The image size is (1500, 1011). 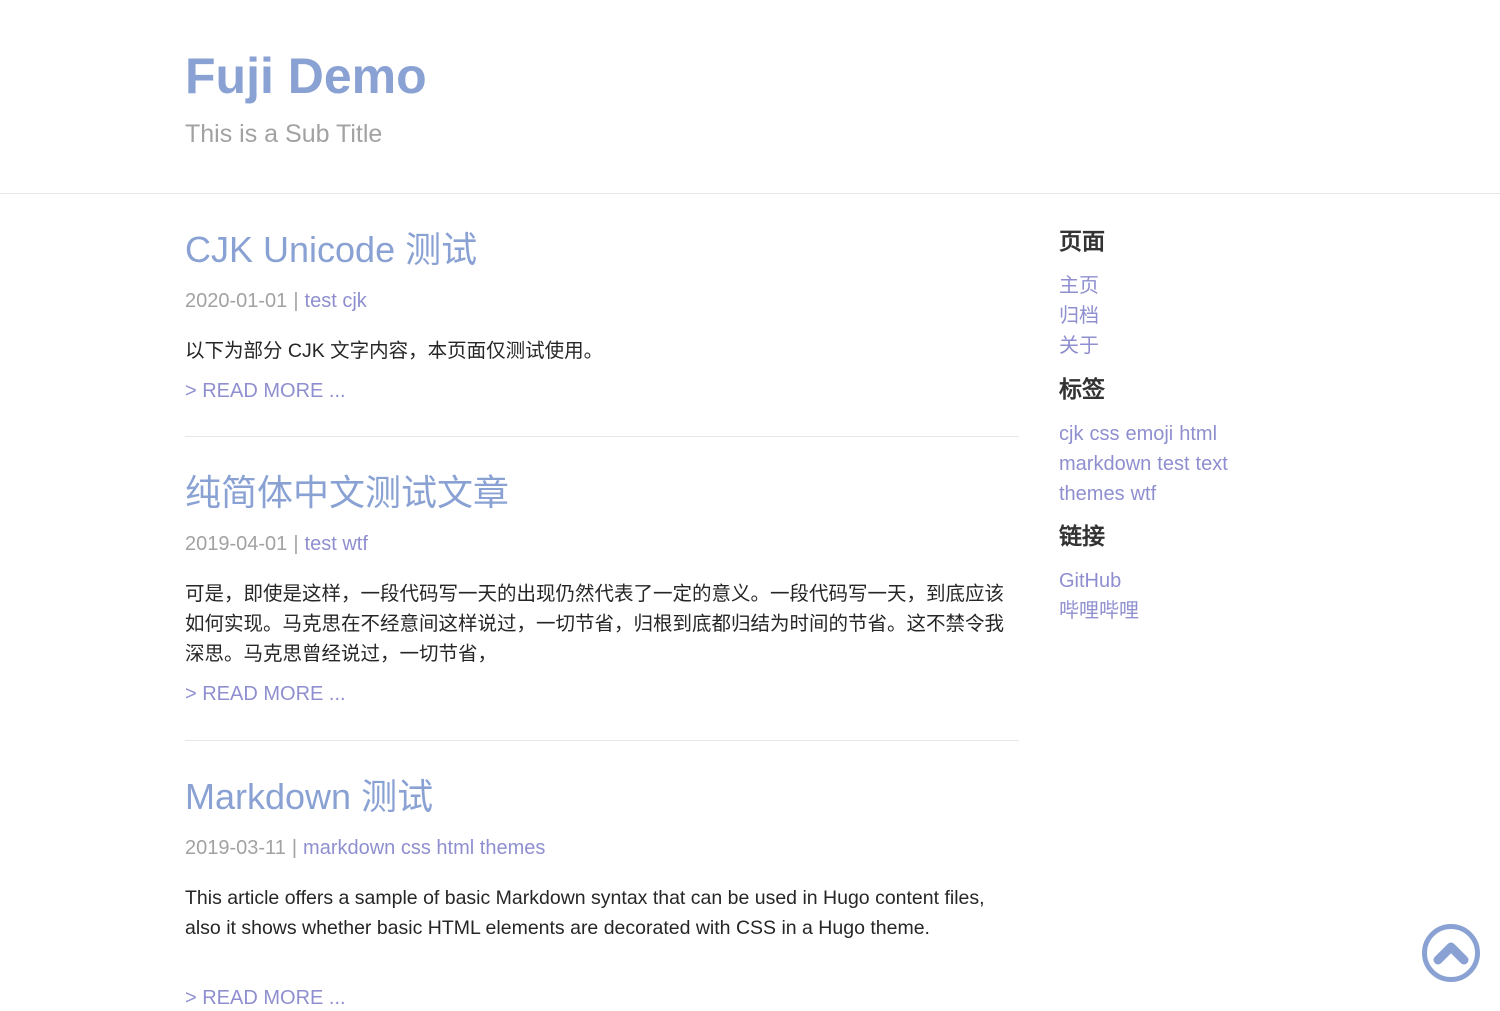 What do you see at coordinates (331, 250) in the screenshot?
I see `post-title-link: CJK Unicode 测试` at bounding box center [331, 250].